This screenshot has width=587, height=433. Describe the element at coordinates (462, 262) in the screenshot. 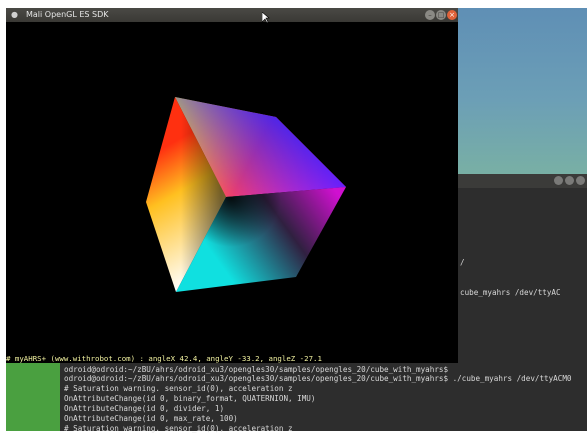

I see `terminal-fragment: /` at that location.